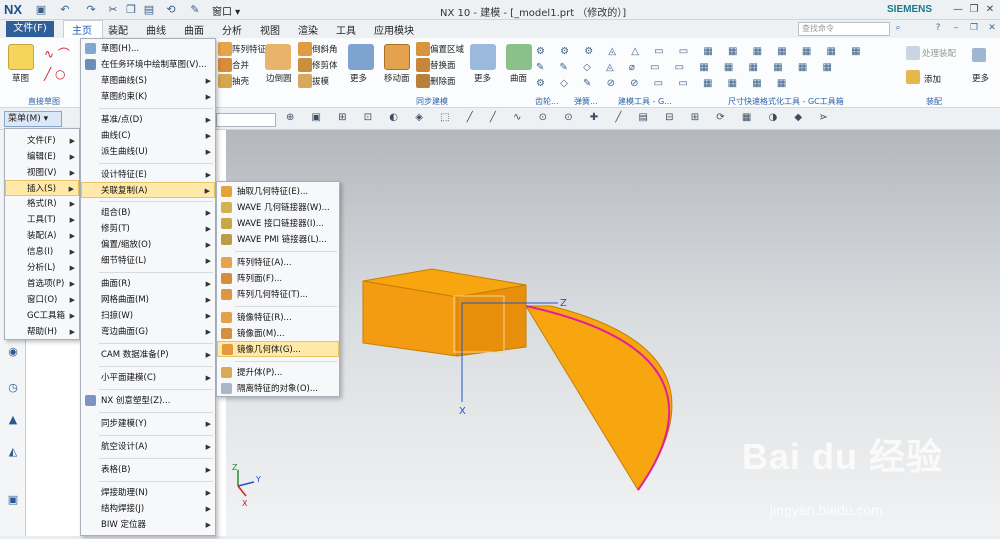  What do you see at coordinates (447, 49) in the screenshot?
I see `offset-region-button: 偏置区域` at bounding box center [447, 49].